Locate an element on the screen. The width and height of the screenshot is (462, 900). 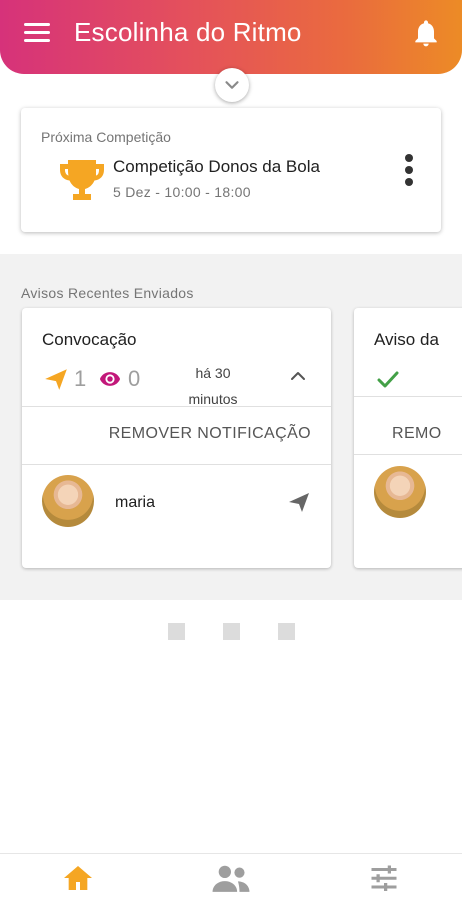
remove-notification-button: REMO is located at coordinates (417, 434).